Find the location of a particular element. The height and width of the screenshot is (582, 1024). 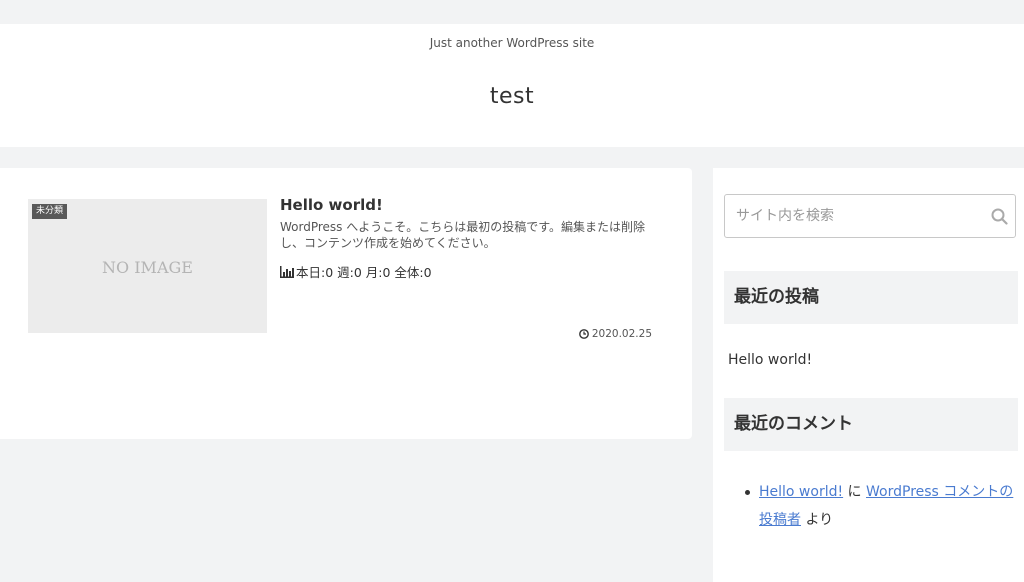

site-tagline: Just another WordPress site is located at coordinates (512, 43).